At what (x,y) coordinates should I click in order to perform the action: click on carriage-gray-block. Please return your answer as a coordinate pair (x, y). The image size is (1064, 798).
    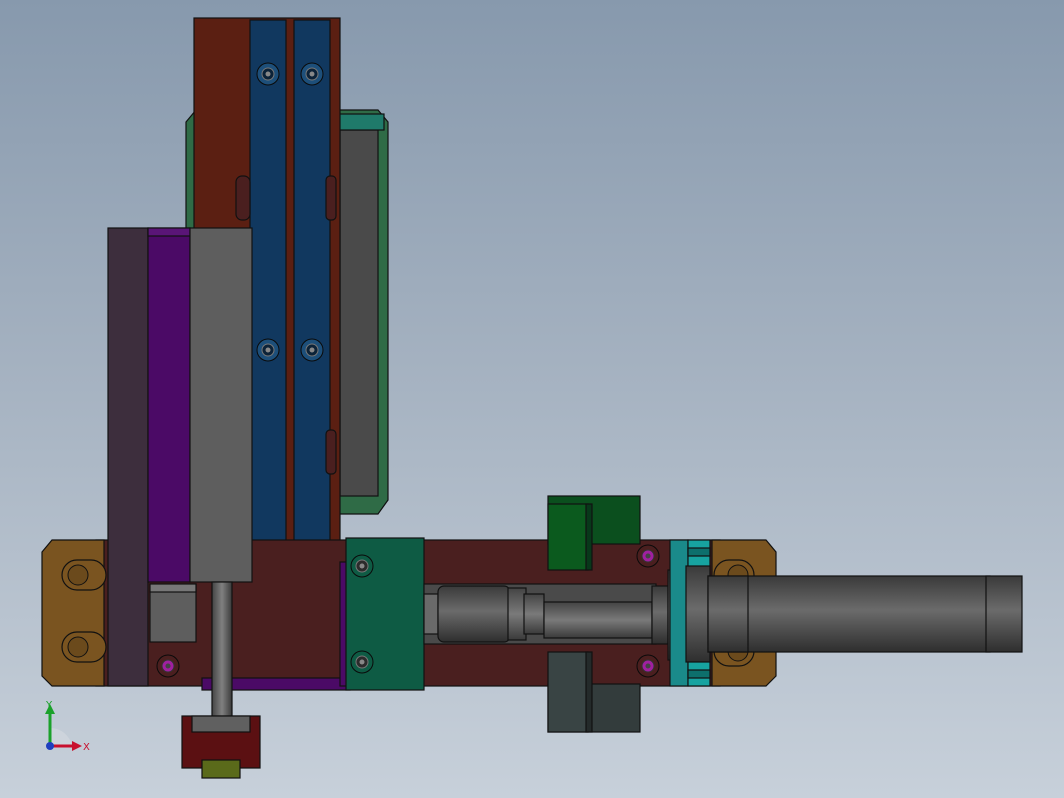
    Looking at the image, I should click on (221, 405).